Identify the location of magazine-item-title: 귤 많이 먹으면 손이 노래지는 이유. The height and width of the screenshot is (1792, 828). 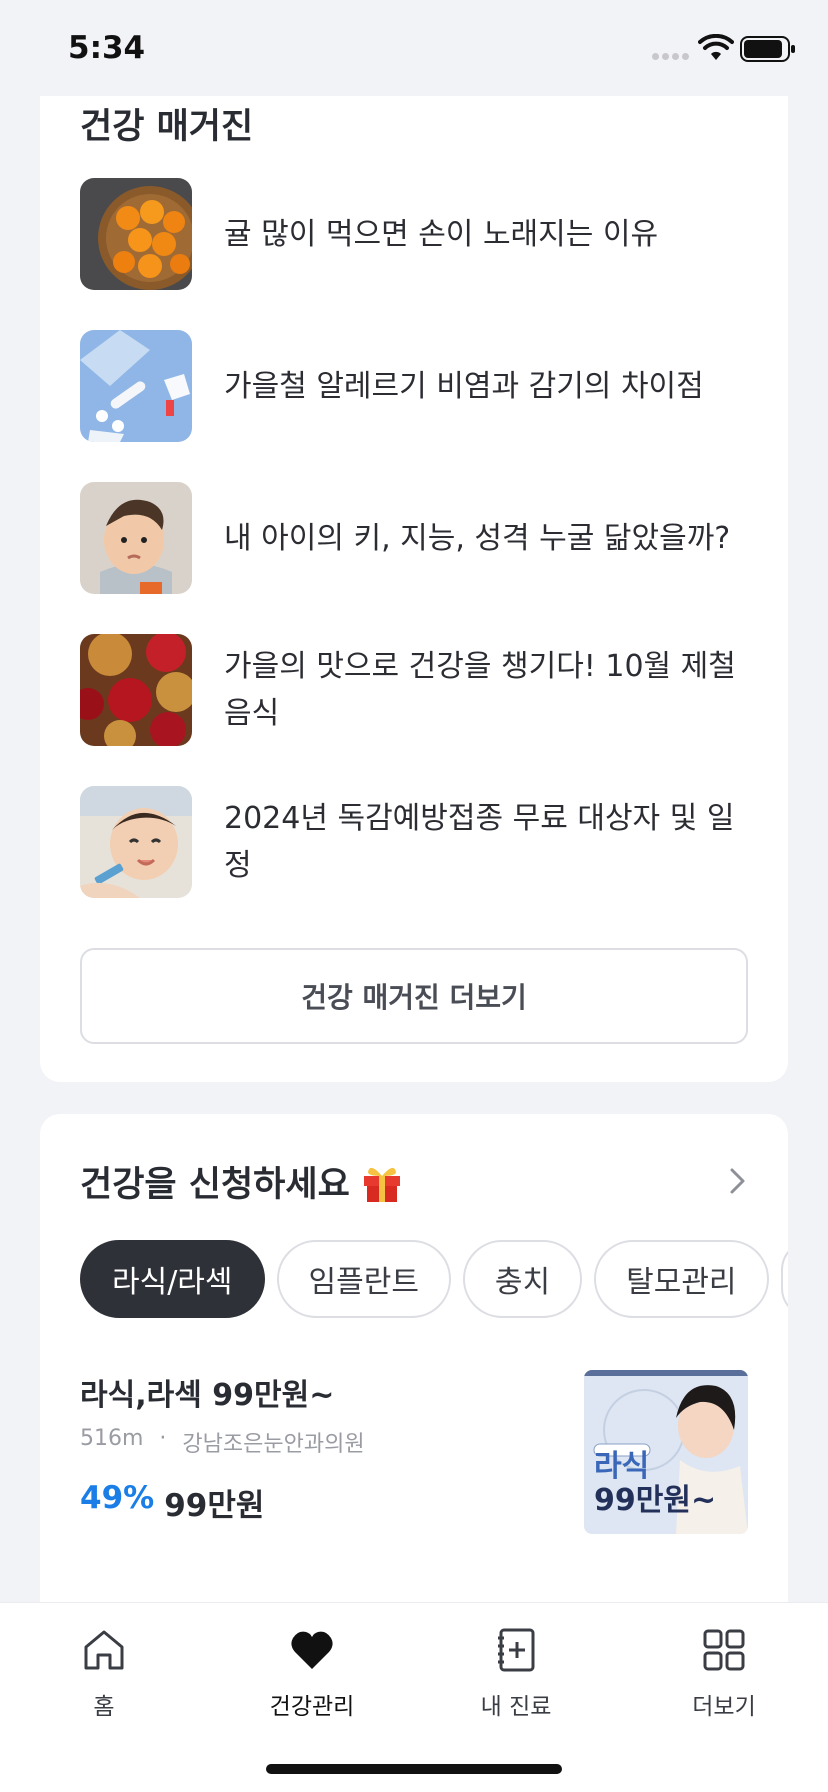
(441, 234).